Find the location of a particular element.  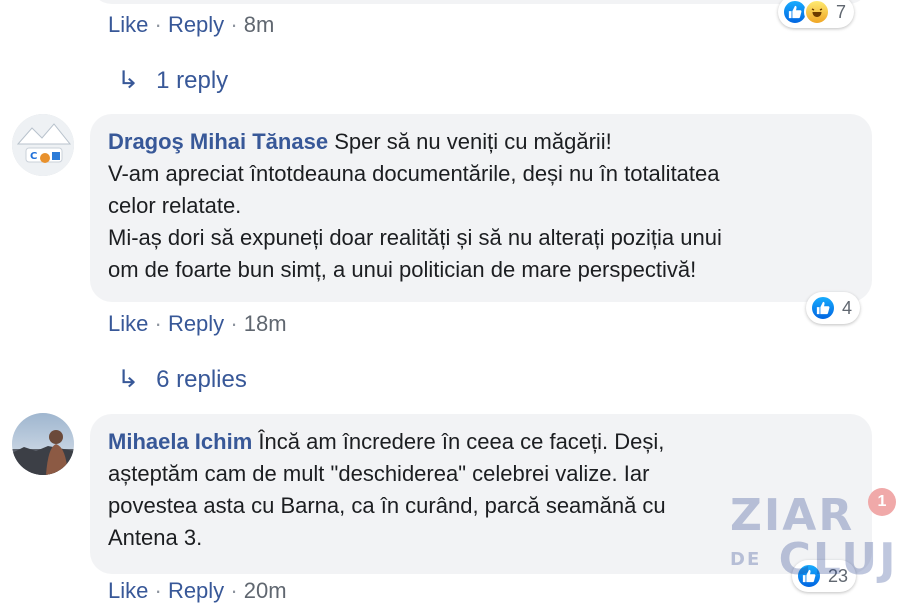

comment-text-line: Sper să nu veniți cu măgării! is located at coordinates (473, 141).